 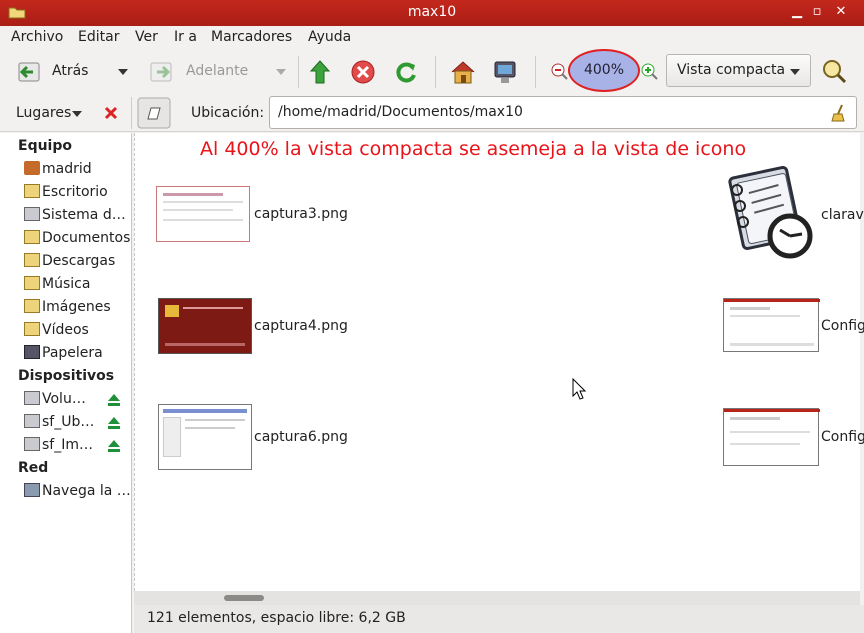 I want to click on places-chevron-icon, so click(x=77, y=114).